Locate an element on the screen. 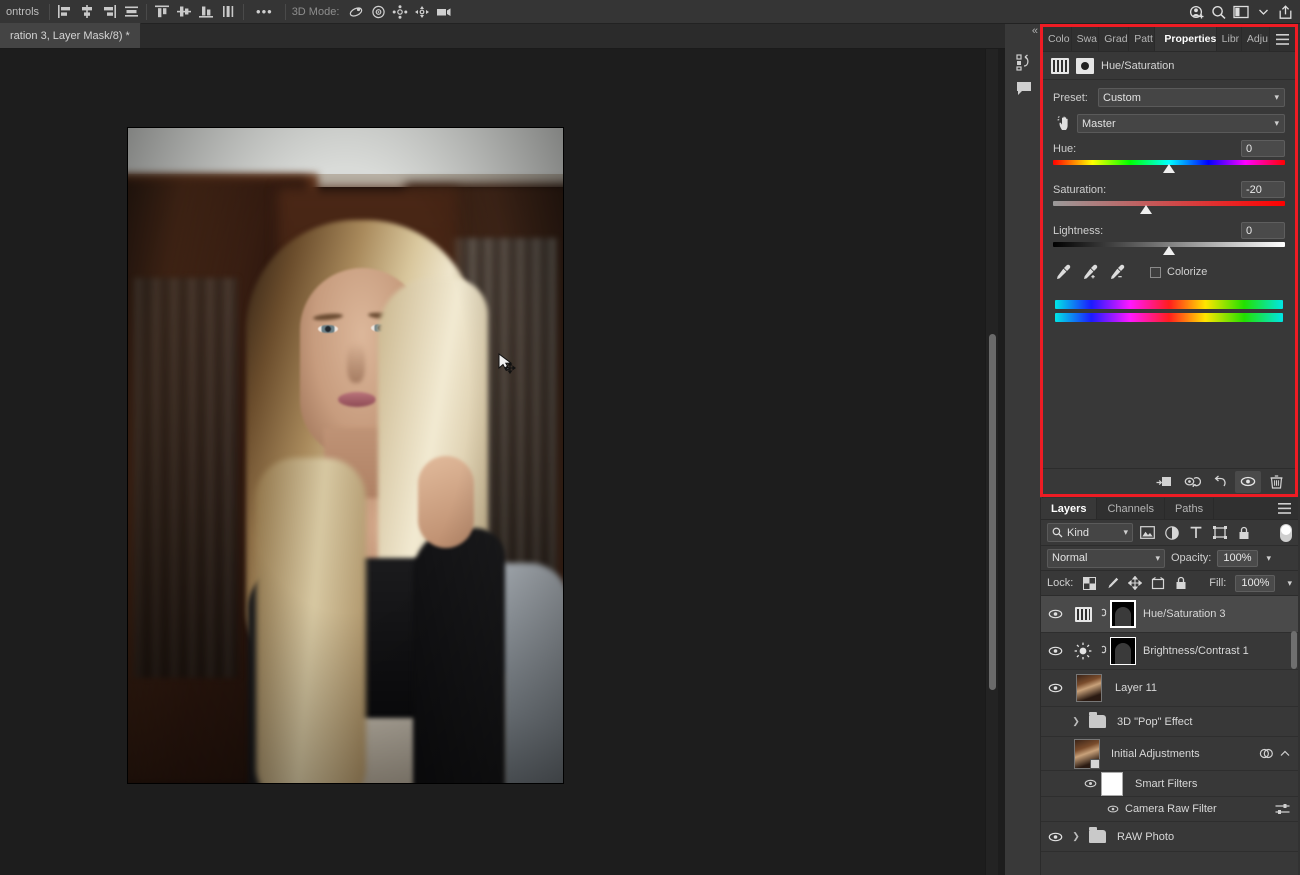  hue-output-spectrum-bar is located at coordinates (1169, 317).